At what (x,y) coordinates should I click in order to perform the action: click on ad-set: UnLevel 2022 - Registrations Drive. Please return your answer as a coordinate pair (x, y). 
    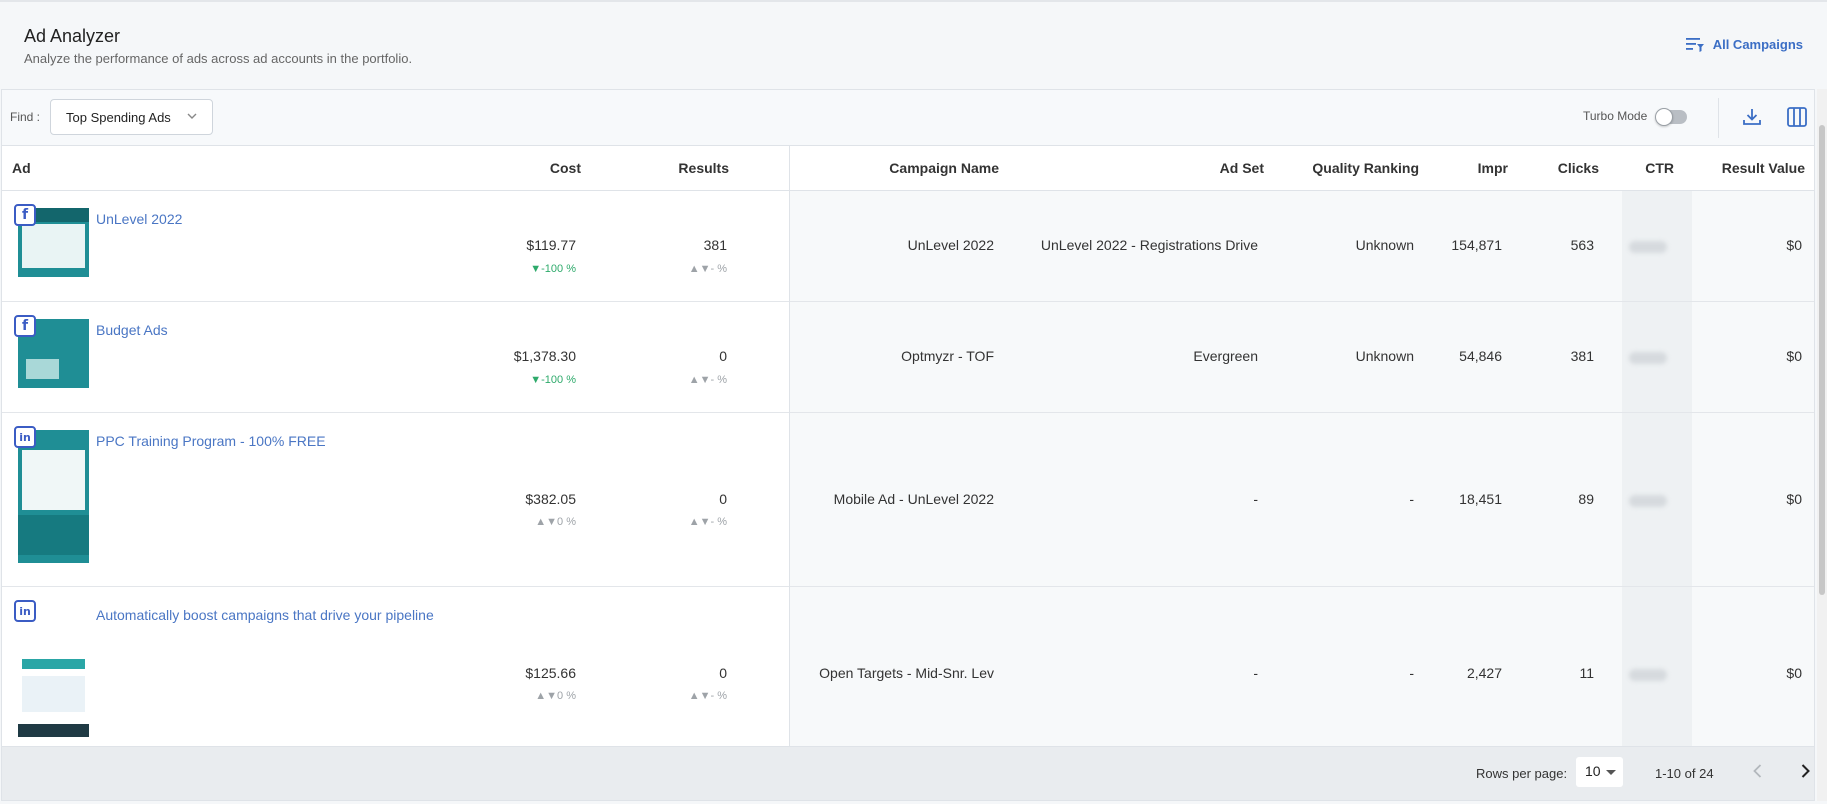
    Looking at the image, I should click on (1149, 245).